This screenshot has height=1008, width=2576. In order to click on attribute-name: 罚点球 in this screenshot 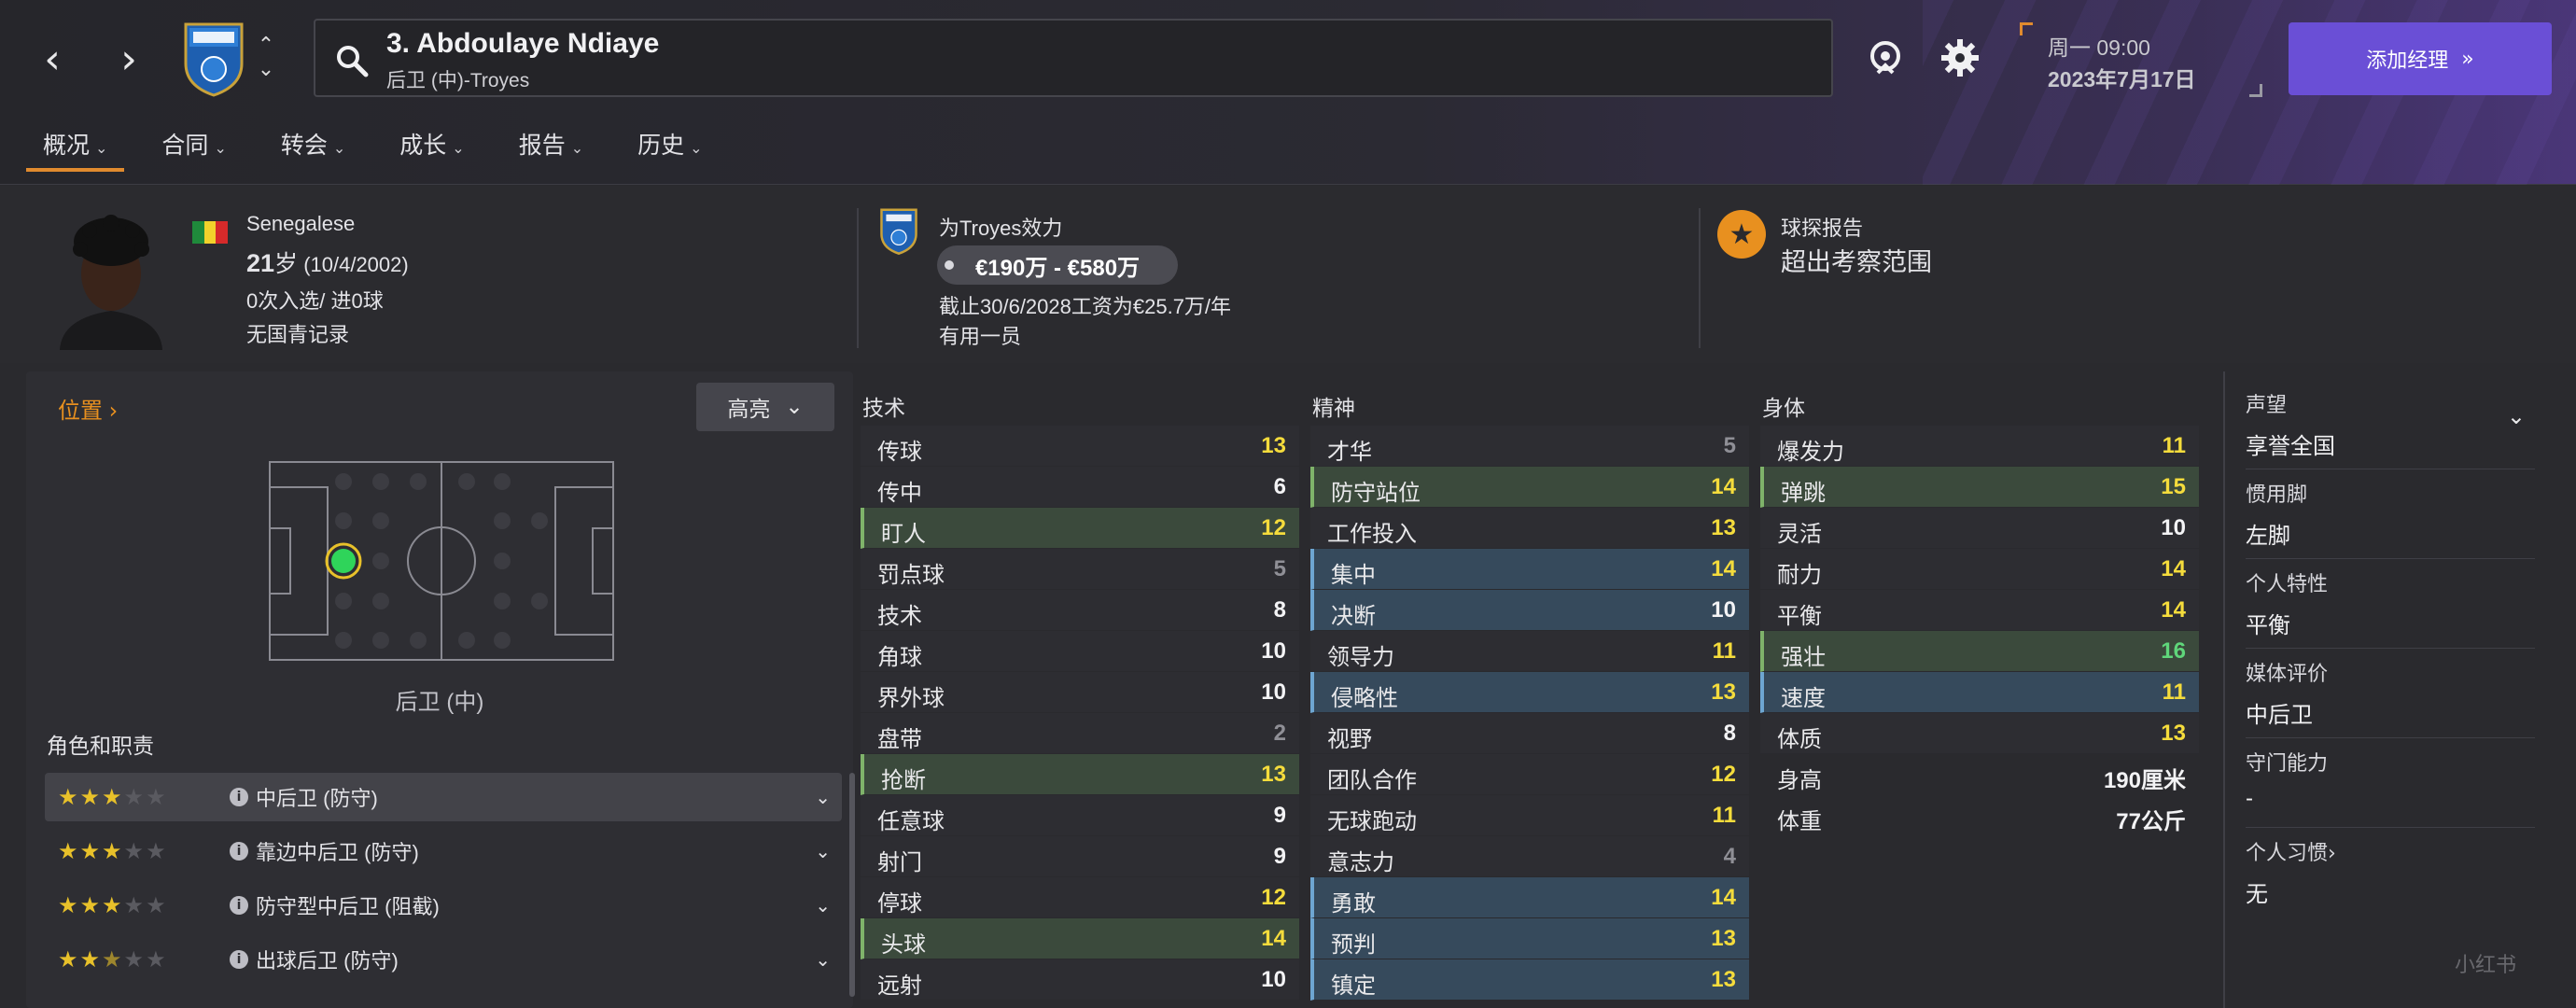, I will do `click(911, 575)`.